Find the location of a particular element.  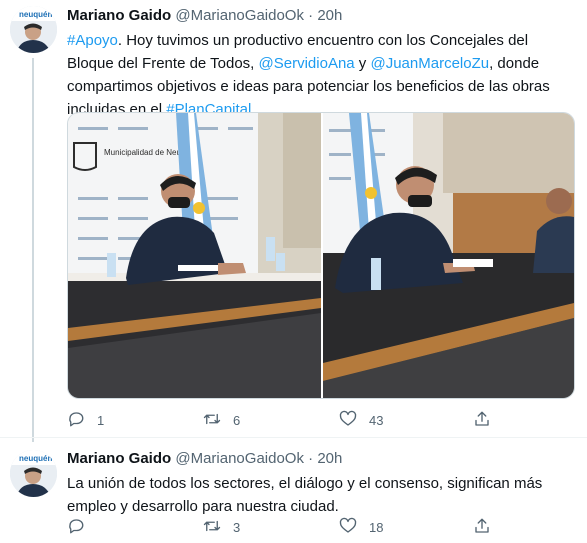

retweet-button: 6 is located at coordinates (221, 420).